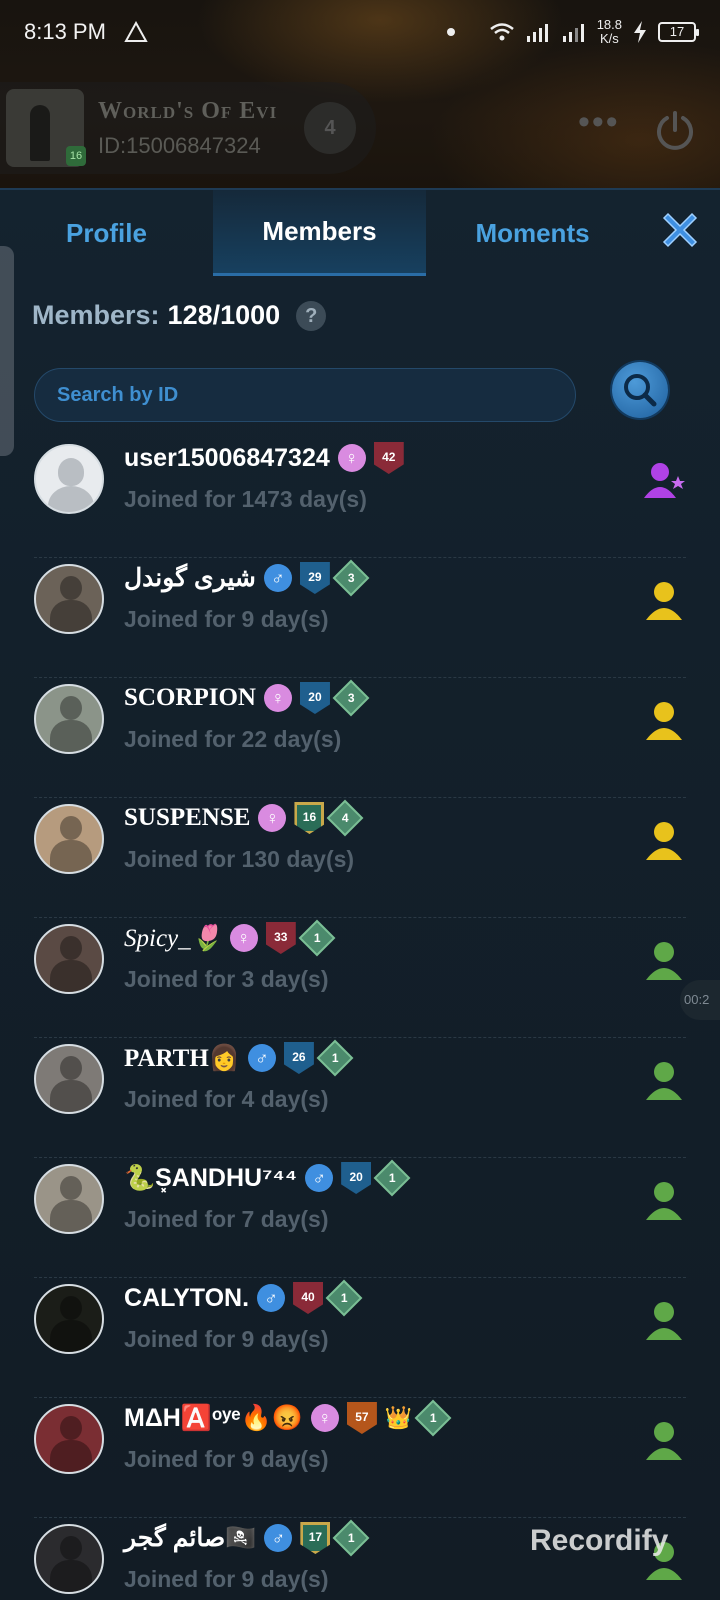 This screenshot has height=1600, width=720. Describe the element at coordinates (187, 1297) in the screenshot. I see `member-name: CALYTON.` at that location.